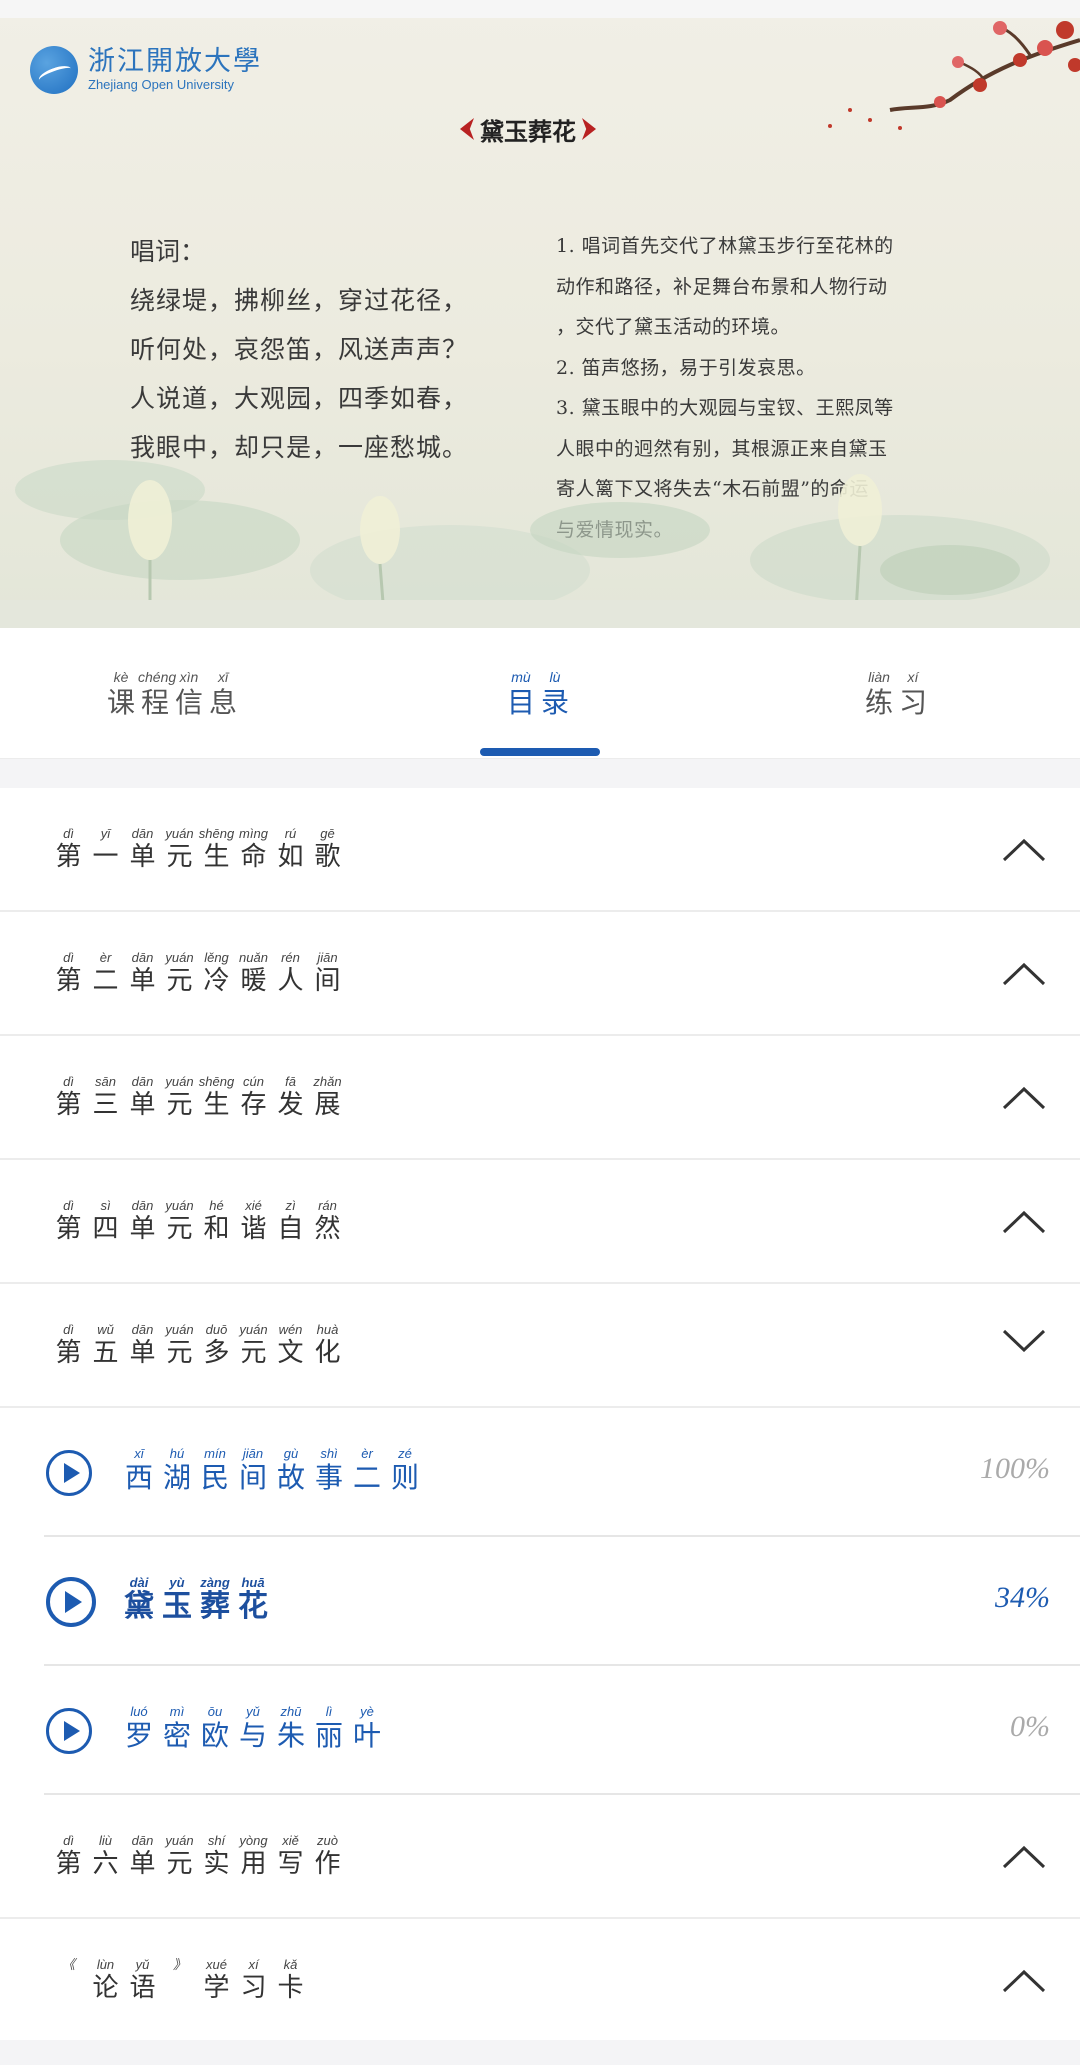  I want to click on pinyin: luó, so click(139, 1711).